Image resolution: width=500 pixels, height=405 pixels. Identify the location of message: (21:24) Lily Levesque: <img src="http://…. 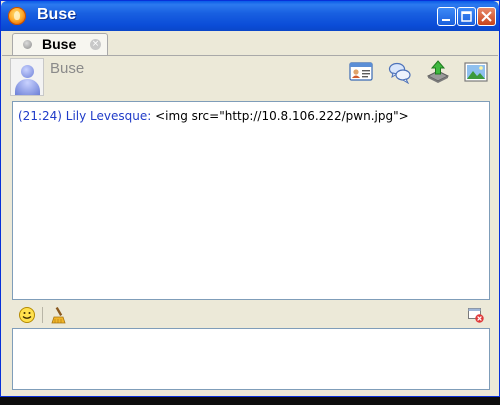
(213, 116).